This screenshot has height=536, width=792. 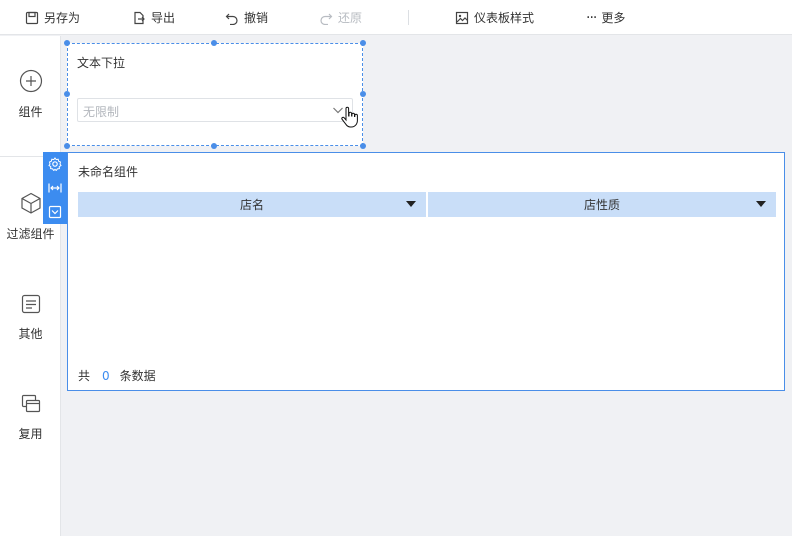 What do you see at coordinates (163, 18) in the screenshot?
I see `export-label: 导出` at bounding box center [163, 18].